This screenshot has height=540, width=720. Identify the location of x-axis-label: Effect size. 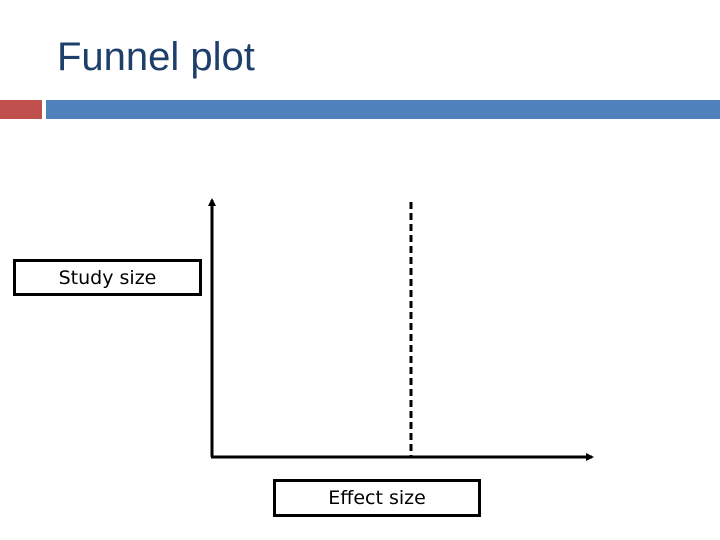
(377, 498).